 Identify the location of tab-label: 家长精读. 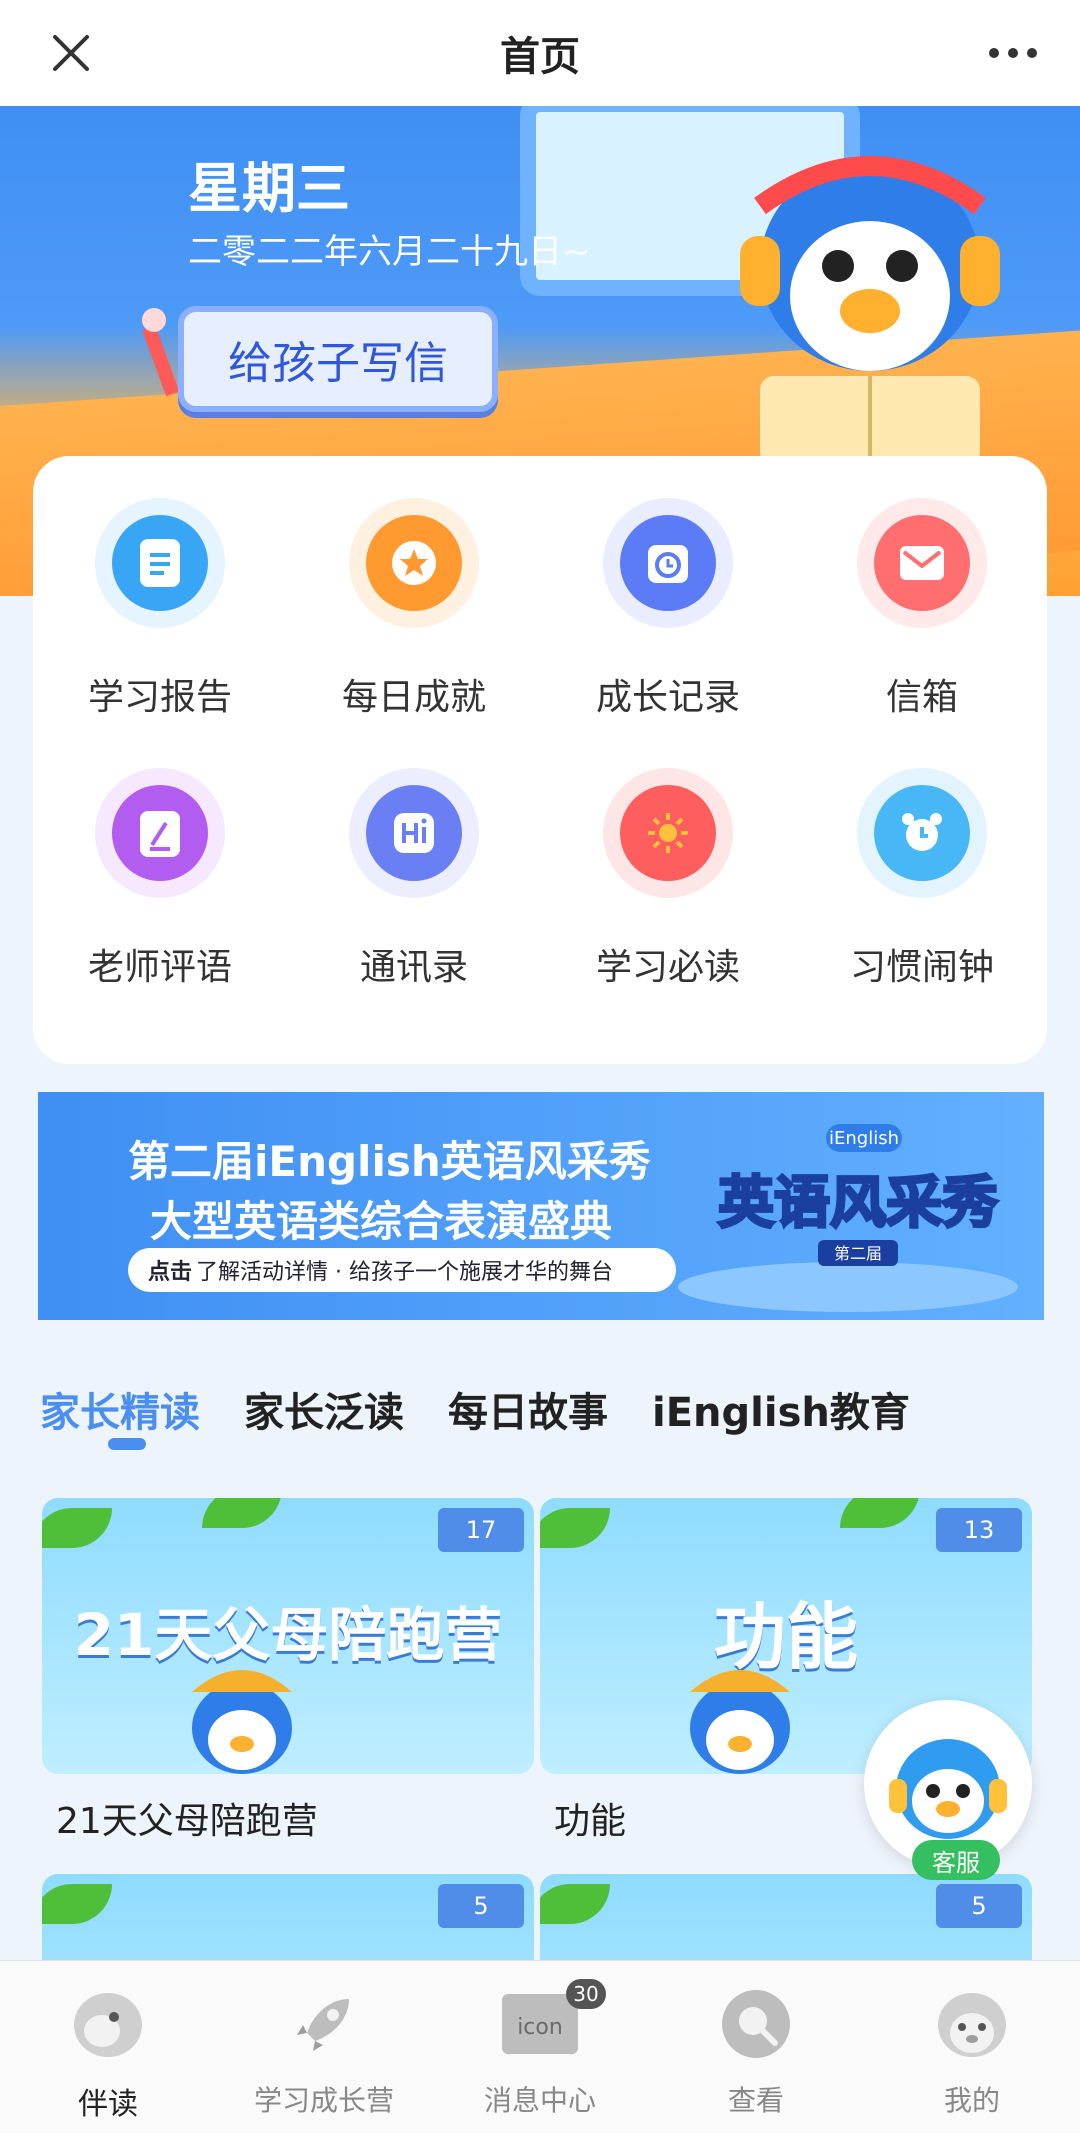
(120, 1413).